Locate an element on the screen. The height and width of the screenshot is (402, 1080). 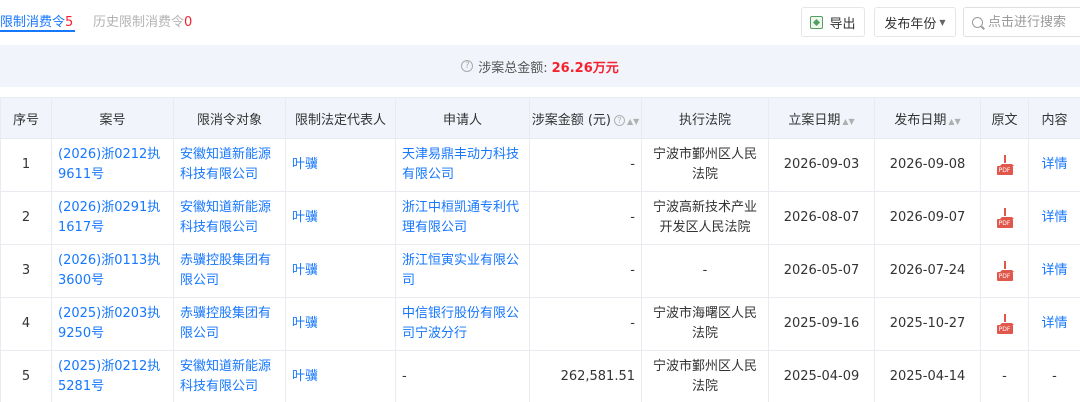
tab-count: 0 is located at coordinates (188, 22).